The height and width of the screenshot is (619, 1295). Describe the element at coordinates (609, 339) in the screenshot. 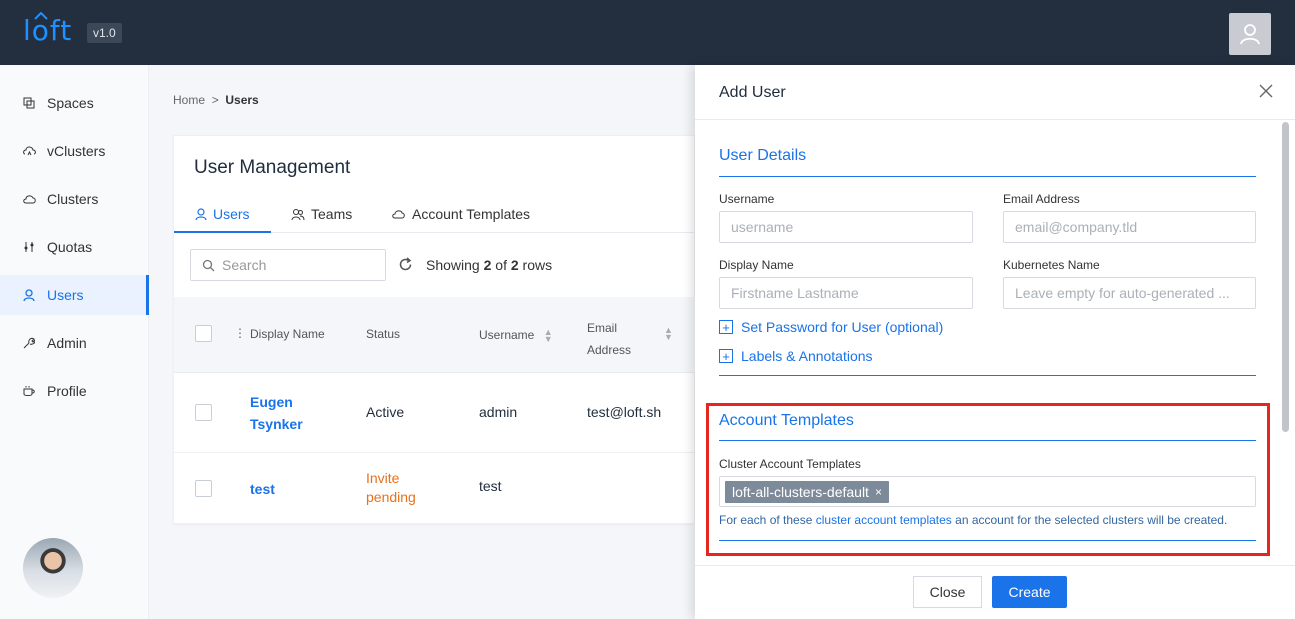

I see `column-header-email: Email Address` at that location.